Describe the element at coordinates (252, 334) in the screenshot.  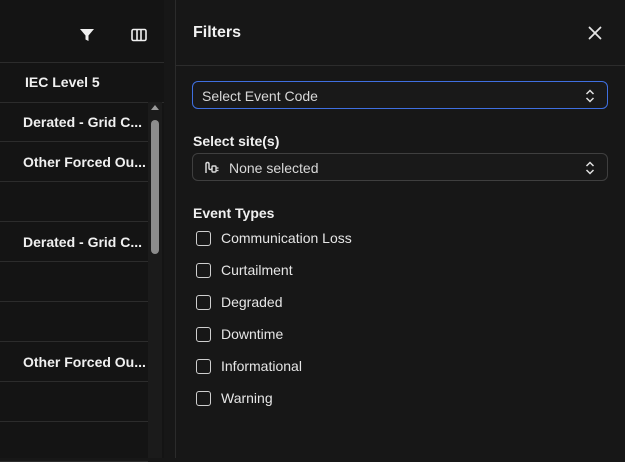
I see `checkbox-label: Downtime` at that location.